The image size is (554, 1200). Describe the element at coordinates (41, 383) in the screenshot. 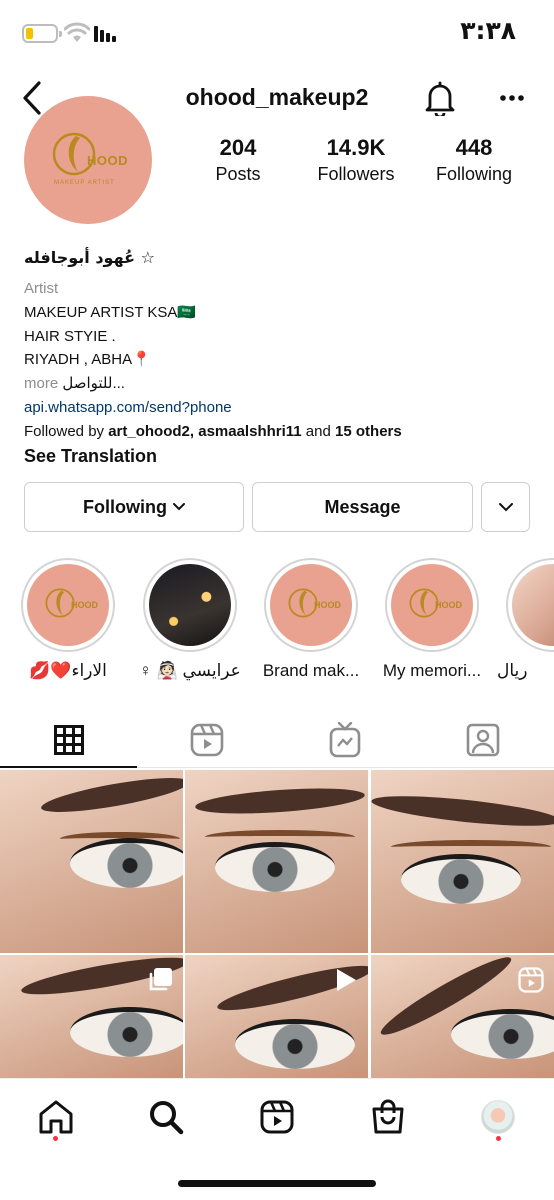

I see `more-link: more` at that location.